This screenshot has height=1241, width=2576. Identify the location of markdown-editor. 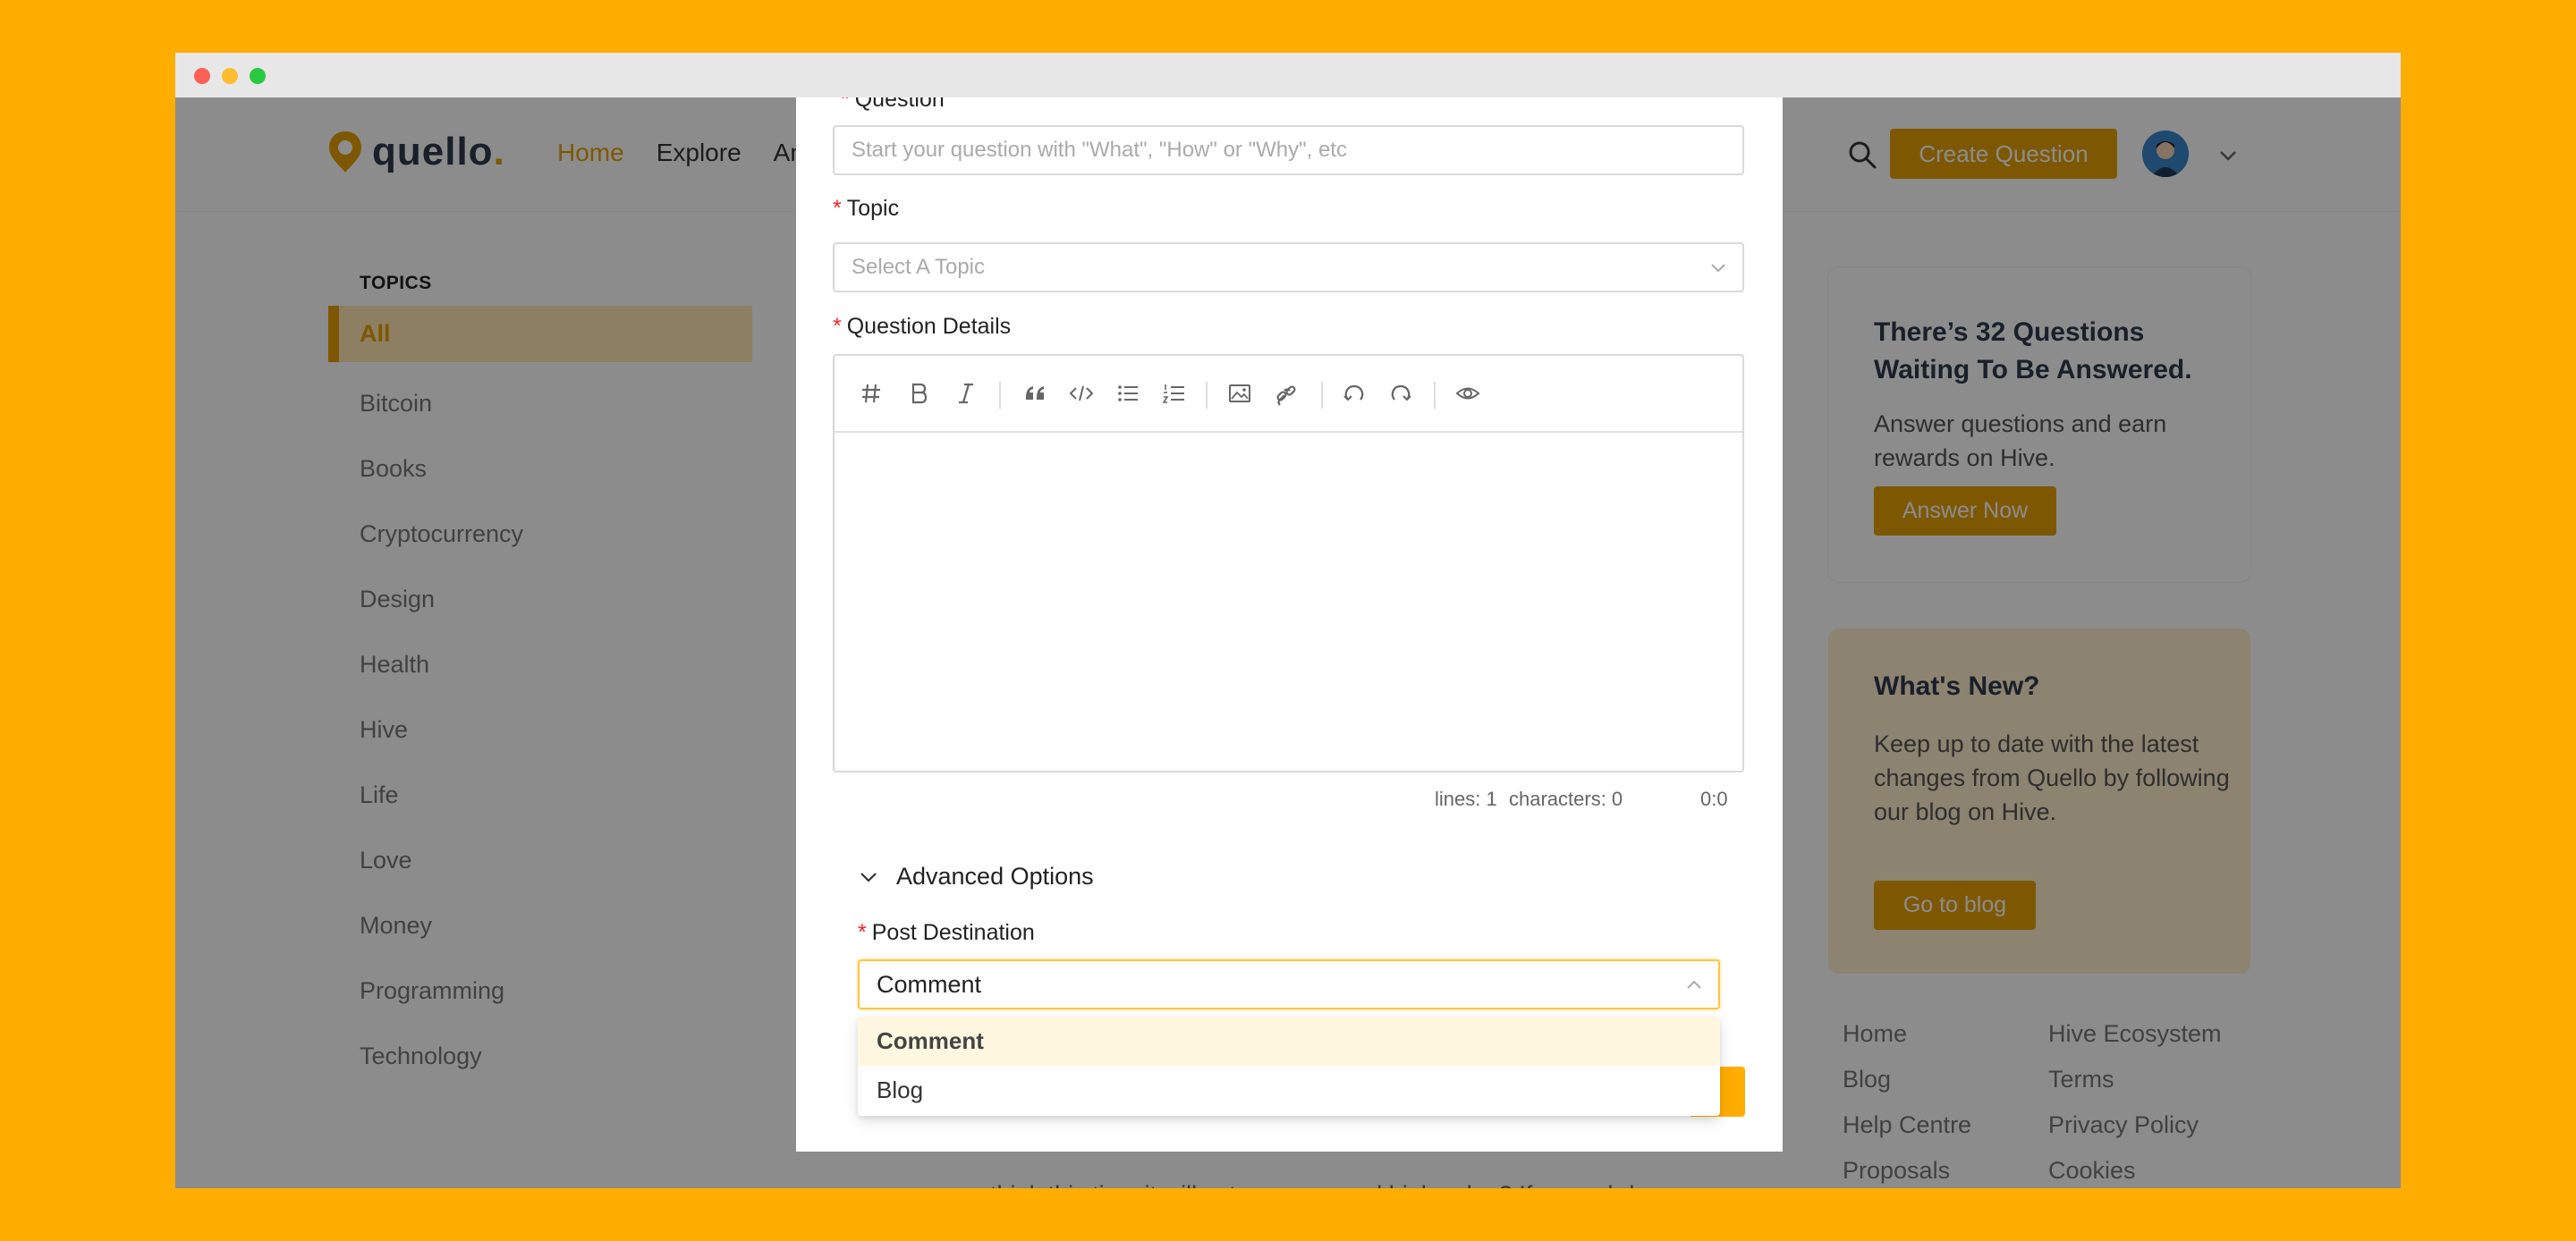
(1288, 563).